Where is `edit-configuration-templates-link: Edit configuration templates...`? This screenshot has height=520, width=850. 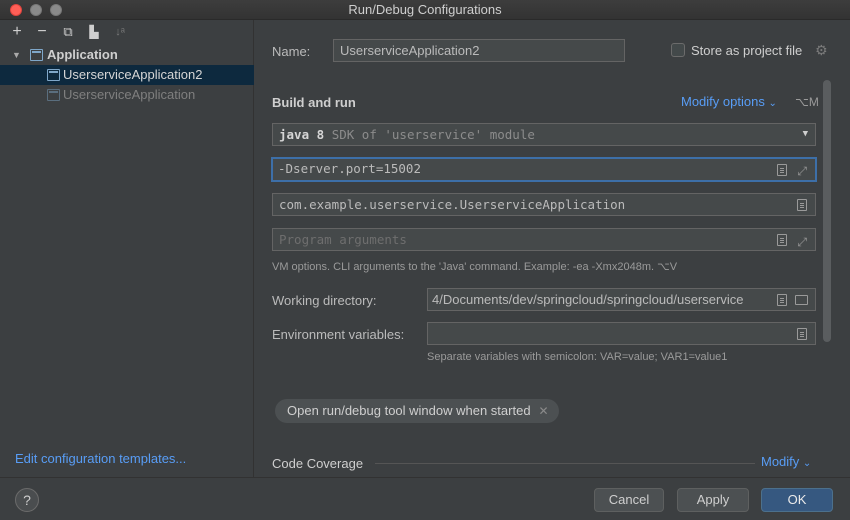
edit-configuration-templates-link: Edit configuration templates... is located at coordinates (100, 458).